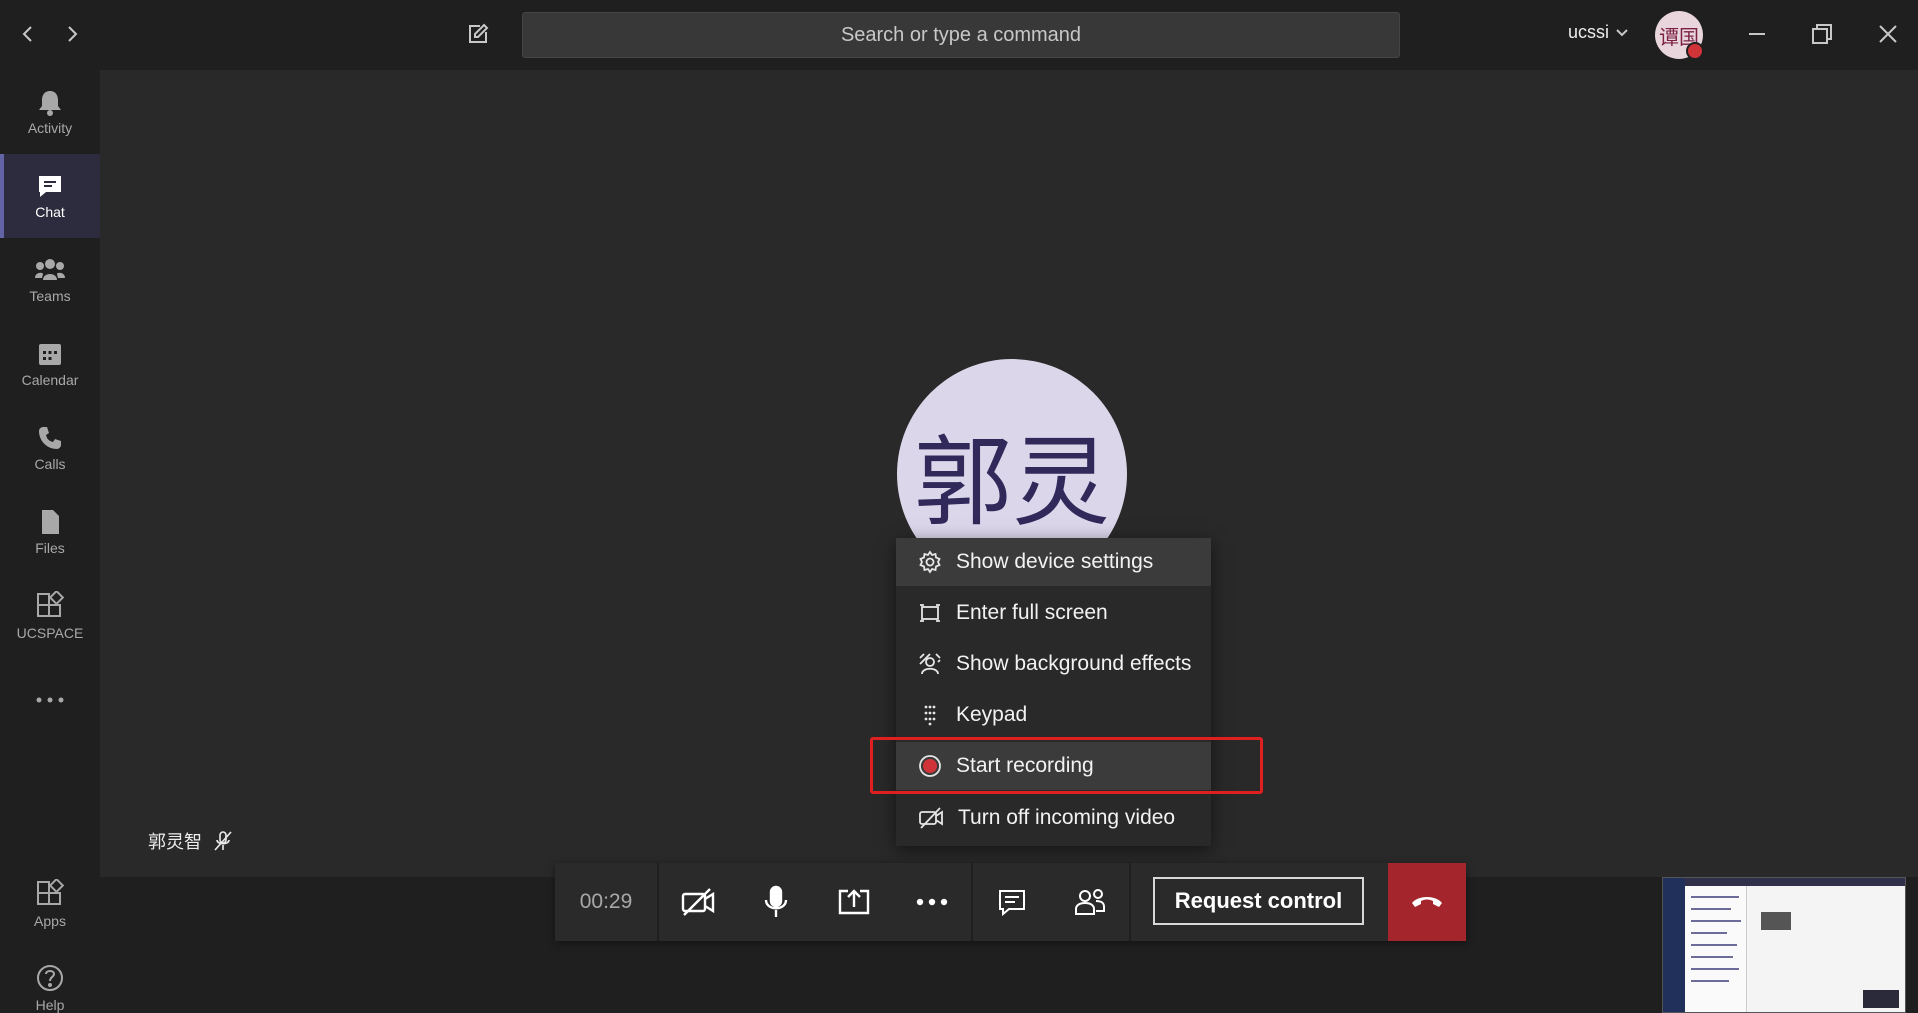 The image size is (1918, 1013). Describe the element at coordinates (1032, 612) in the screenshot. I see `menu-item-label: Enter full screen` at that location.